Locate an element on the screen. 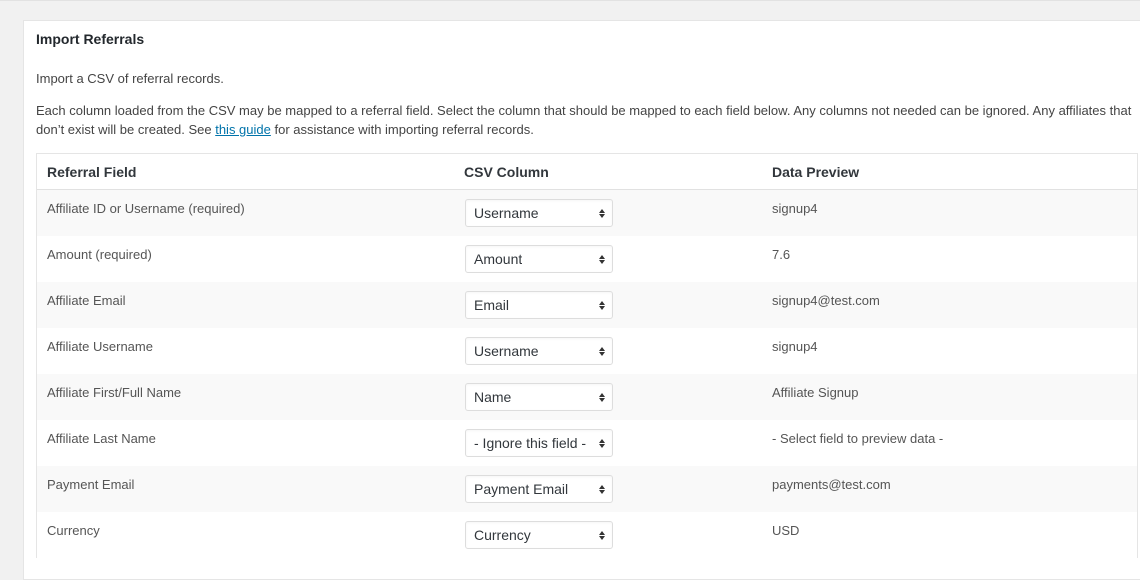  csv-column-select: - Ignore this field - is located at coordinates (539, 443).